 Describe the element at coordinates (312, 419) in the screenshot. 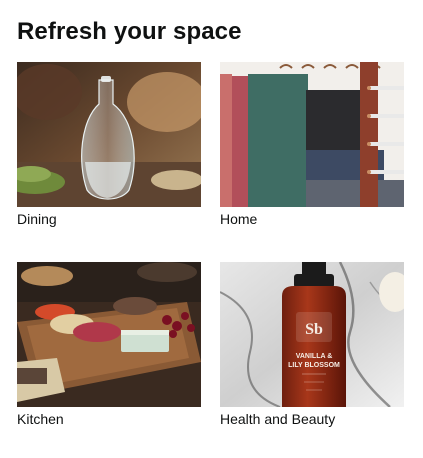

I see `tile-label-health-and-beauty: Health and Beauty` at that location.